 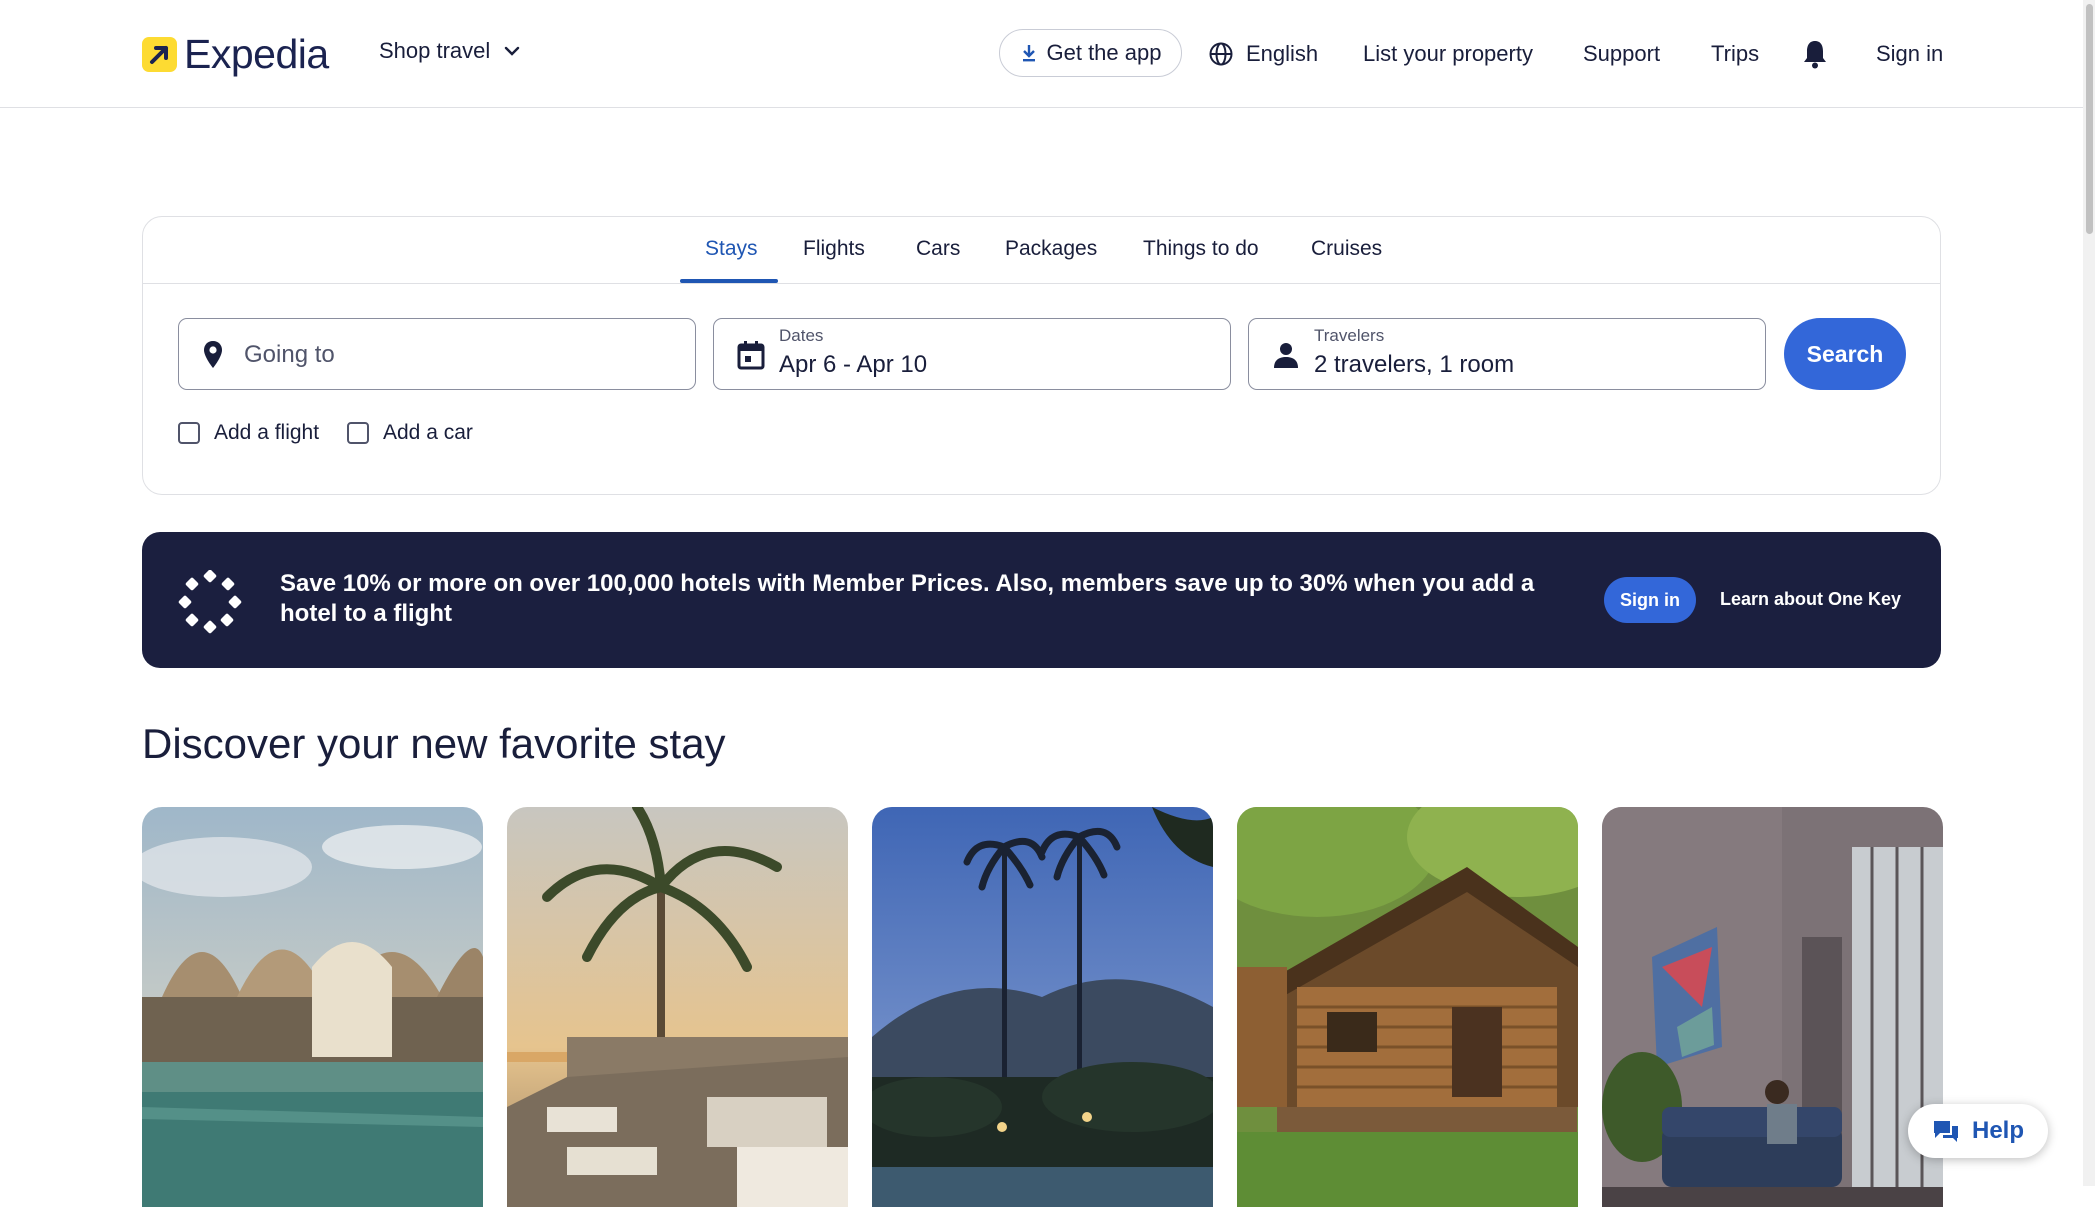 I want to click on get-the-app-label: Get the app, so click(x=1104, y=52).